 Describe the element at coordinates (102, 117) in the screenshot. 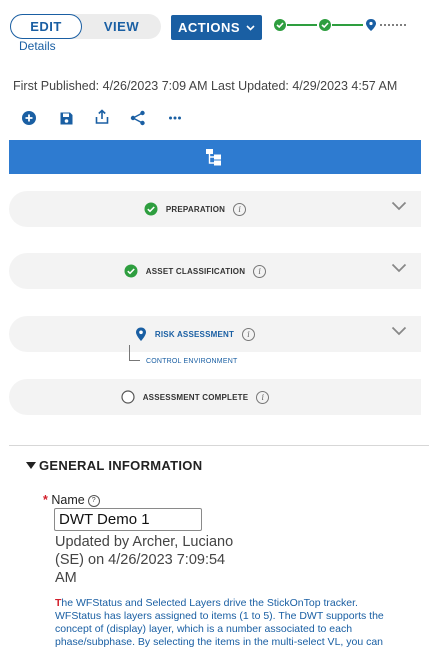

I see `export-icon` at that location.